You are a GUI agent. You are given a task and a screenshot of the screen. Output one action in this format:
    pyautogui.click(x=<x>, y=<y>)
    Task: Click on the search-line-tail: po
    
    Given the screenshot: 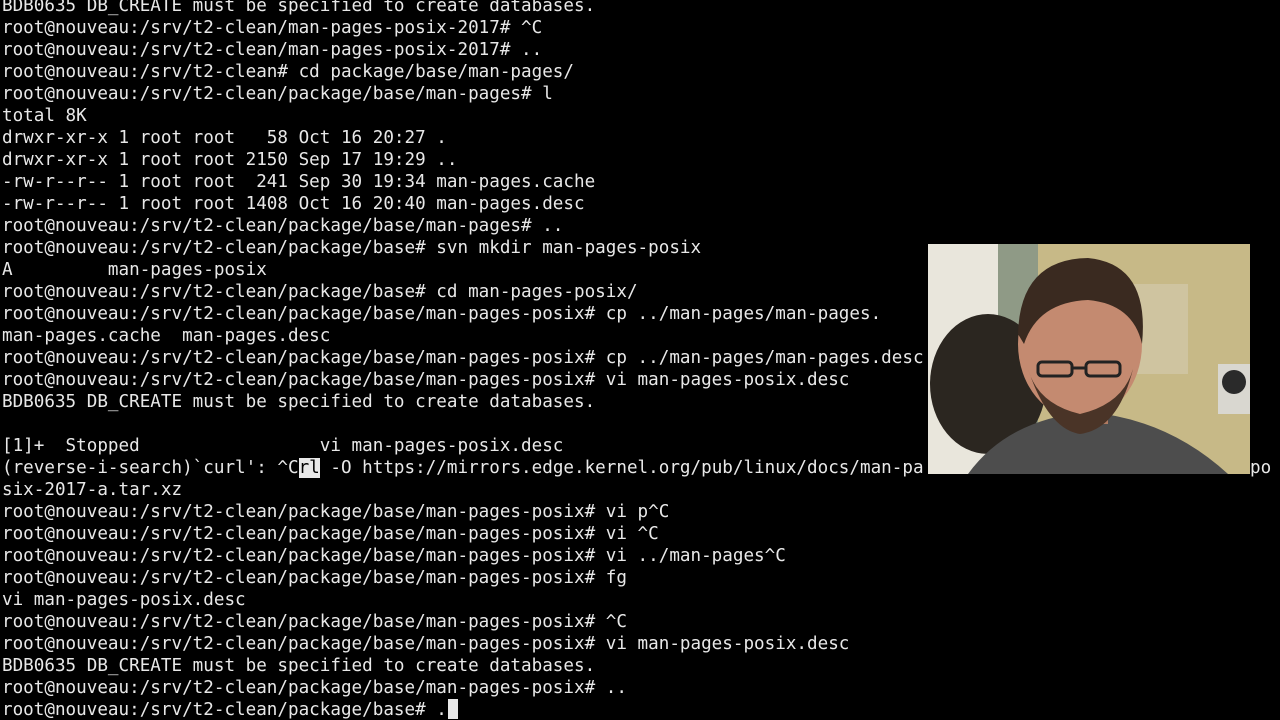 What is the action you would take?
    pyautogui.click(x=1261, y=468)
    